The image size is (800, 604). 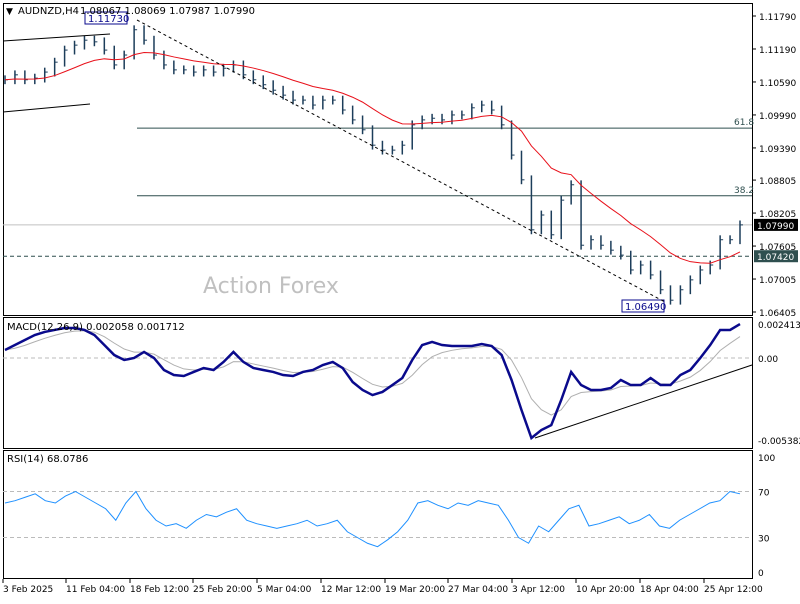 I want to click on rsi-y-tick-label: 0, so click(x=761, y=574).